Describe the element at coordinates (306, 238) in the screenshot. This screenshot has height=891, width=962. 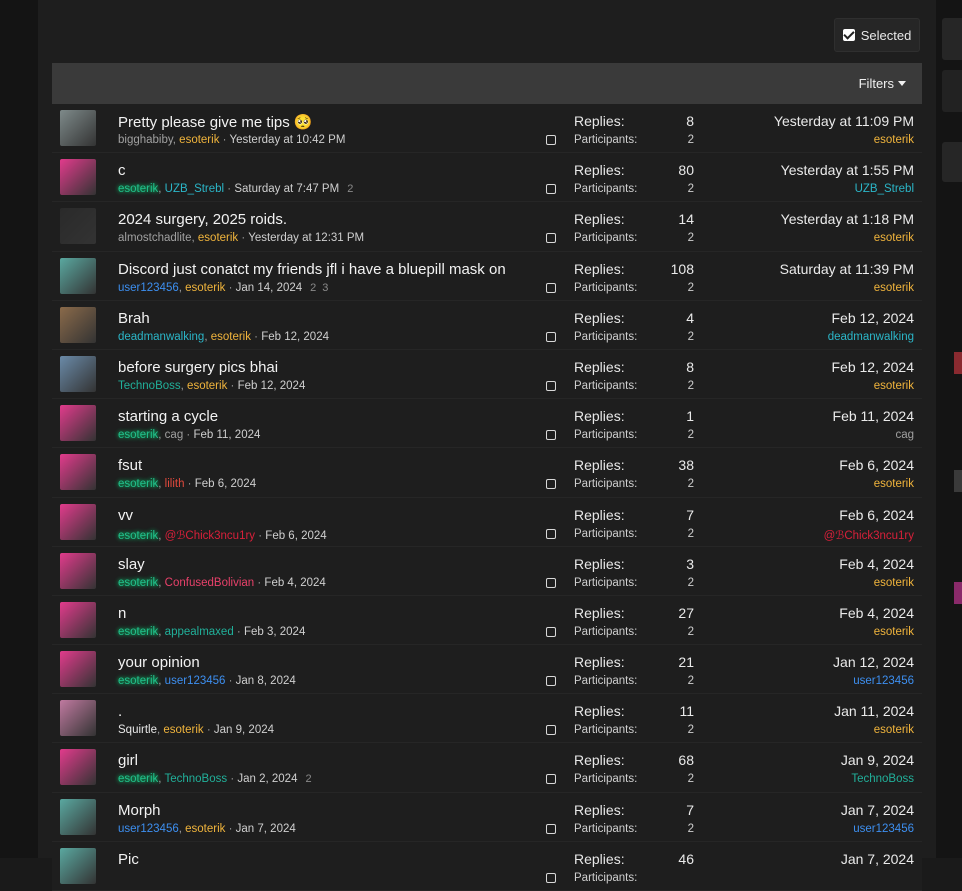
I see `thread-date: Yesterday at 12:31 PM` at that location.